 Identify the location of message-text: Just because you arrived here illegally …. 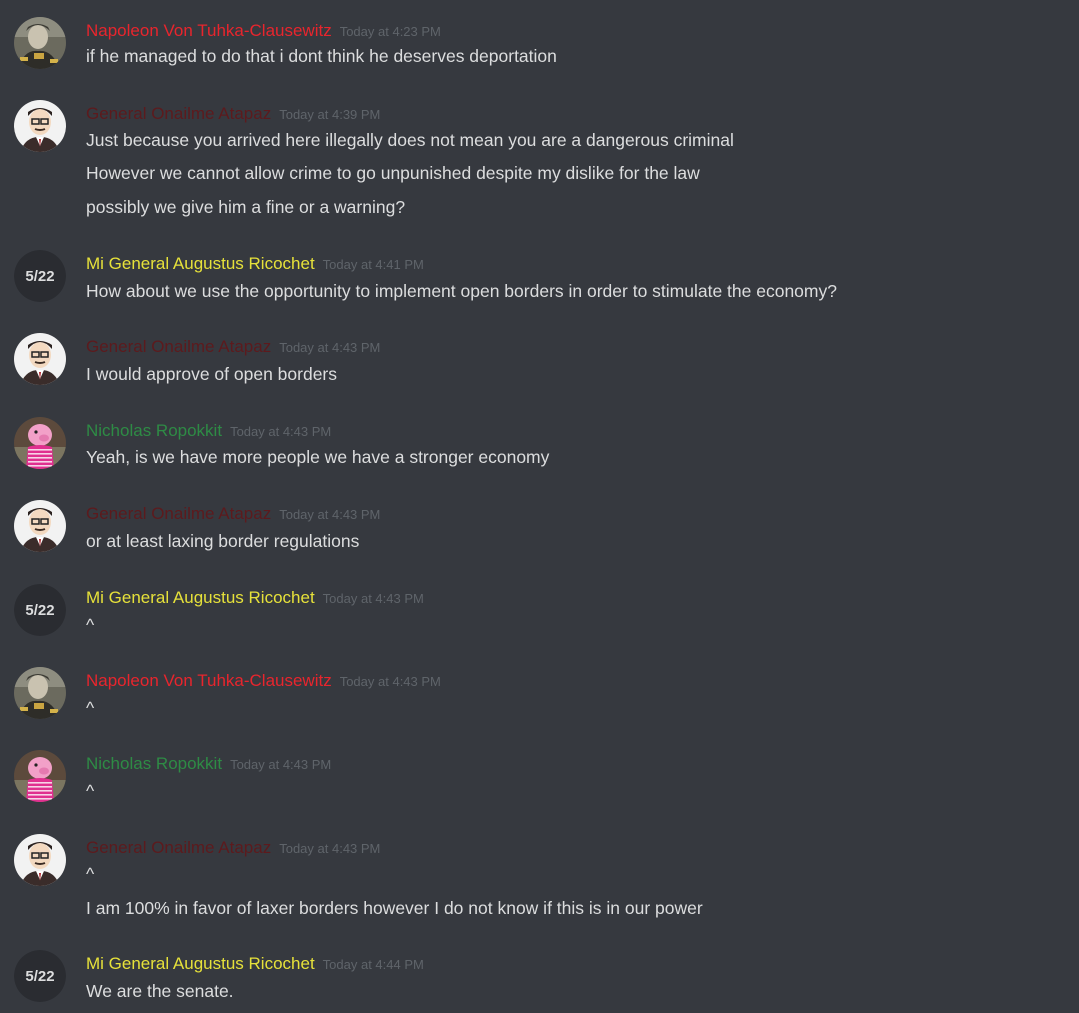
(410, 140).